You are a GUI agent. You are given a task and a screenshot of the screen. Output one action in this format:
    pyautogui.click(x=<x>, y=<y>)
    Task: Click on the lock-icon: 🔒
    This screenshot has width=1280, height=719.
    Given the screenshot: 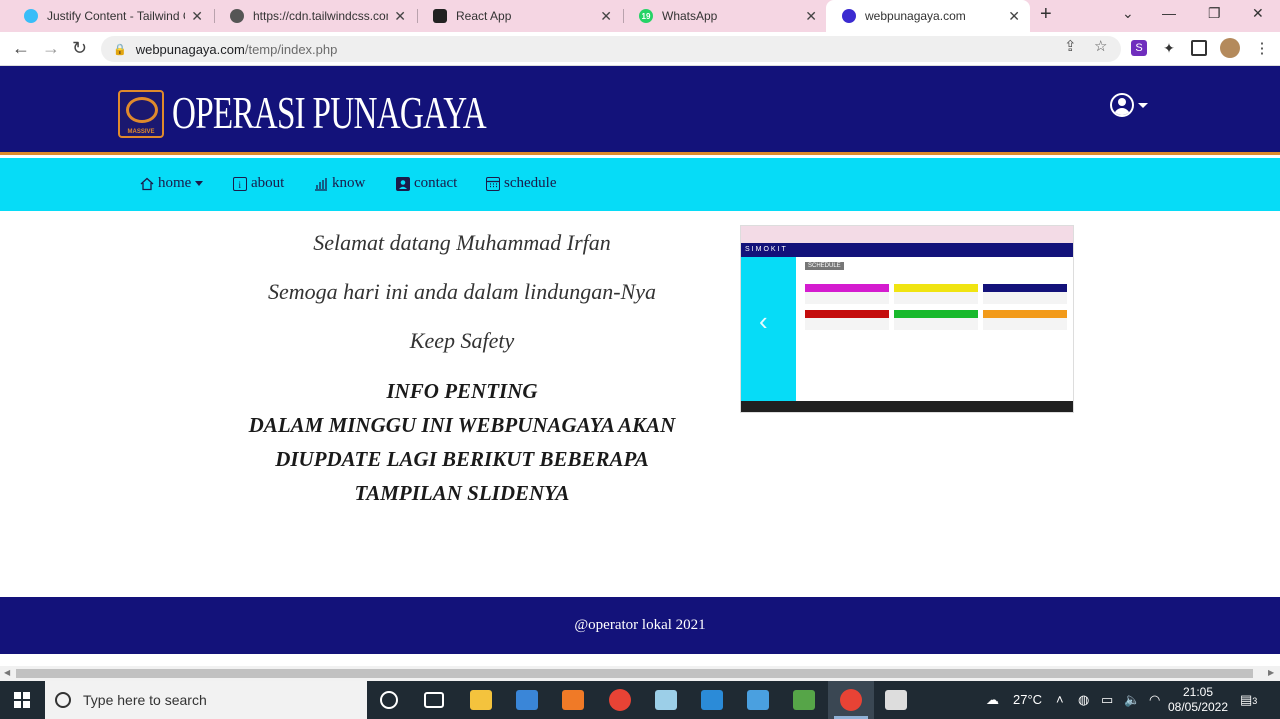 What is the action you would take?
    pyautogui.click(x=120, y=49)
    